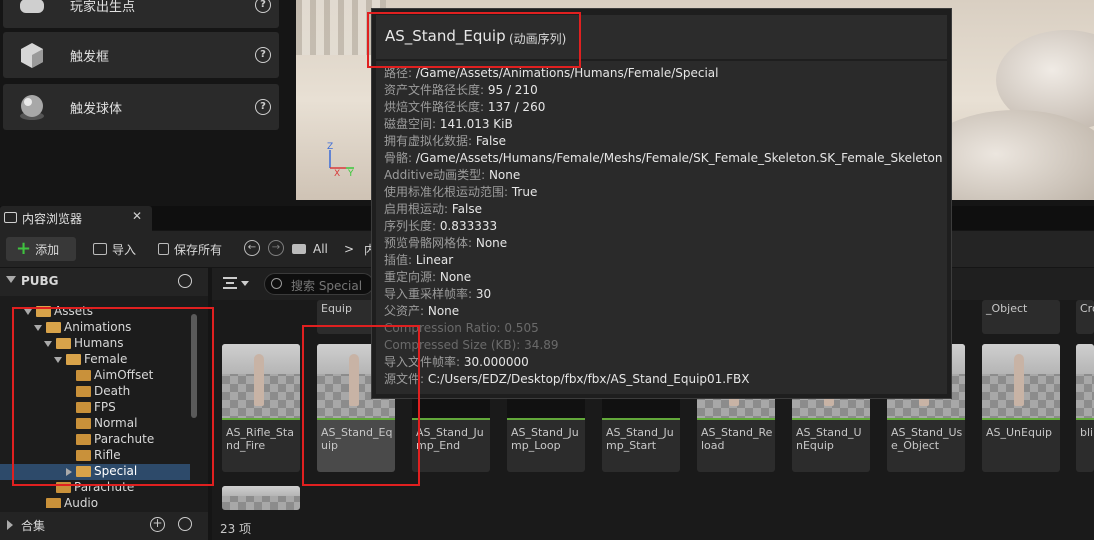 The height and width of the screenshot is (540, 1094). Describe the element at coordinates (104, 282) in the screenshot. I see `sources-header: PUBG` at that location.